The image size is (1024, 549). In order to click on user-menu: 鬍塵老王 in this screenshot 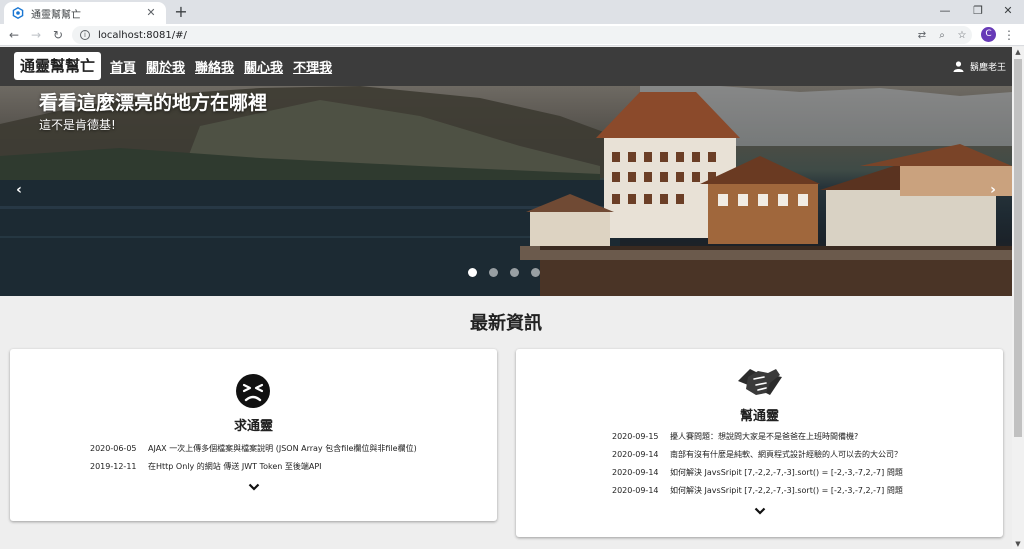, I will do `click(979, 66)`.